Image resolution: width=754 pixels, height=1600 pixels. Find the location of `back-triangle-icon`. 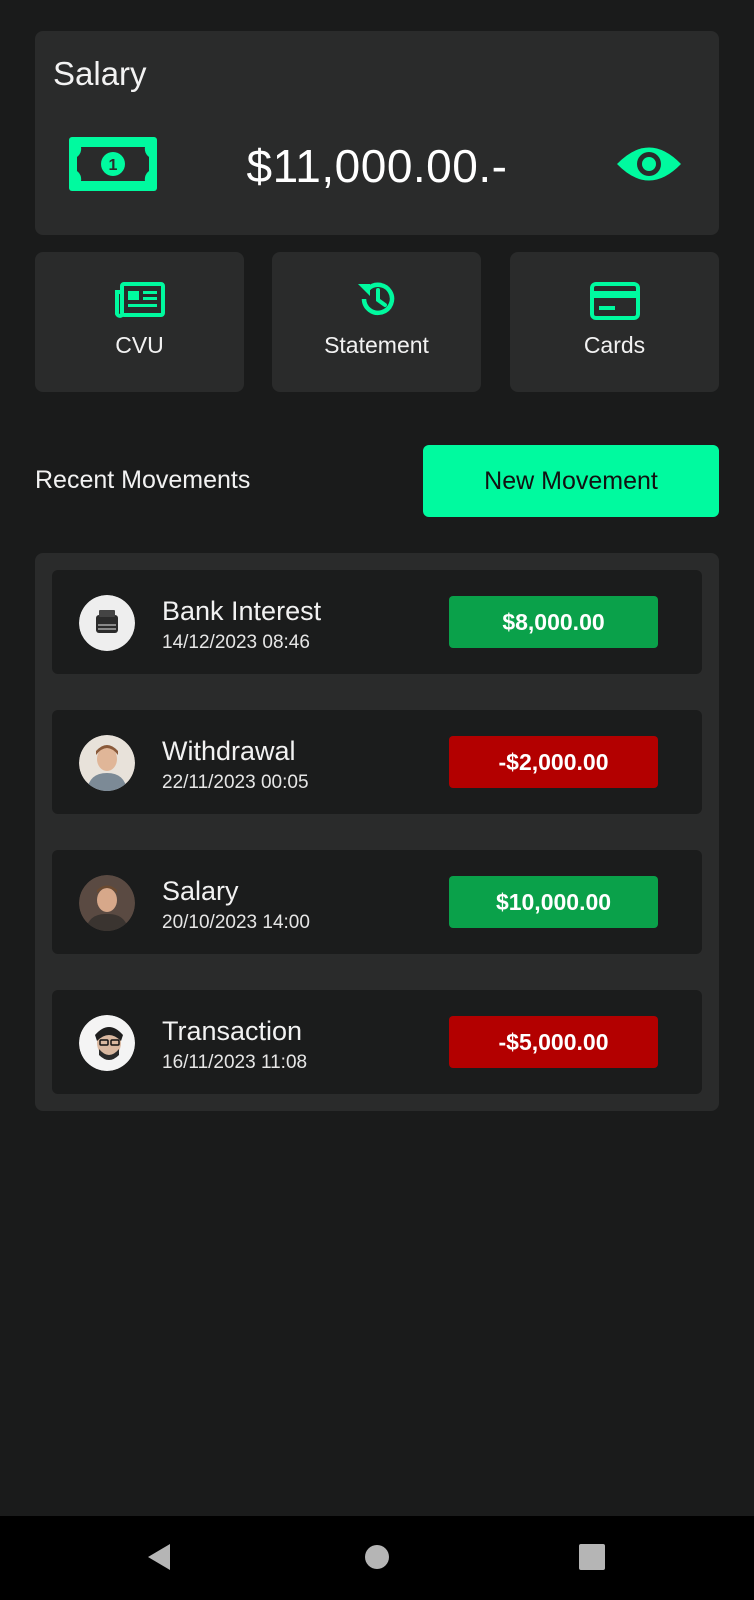

back-triangle-icon is located at coordinates (159, 1557).